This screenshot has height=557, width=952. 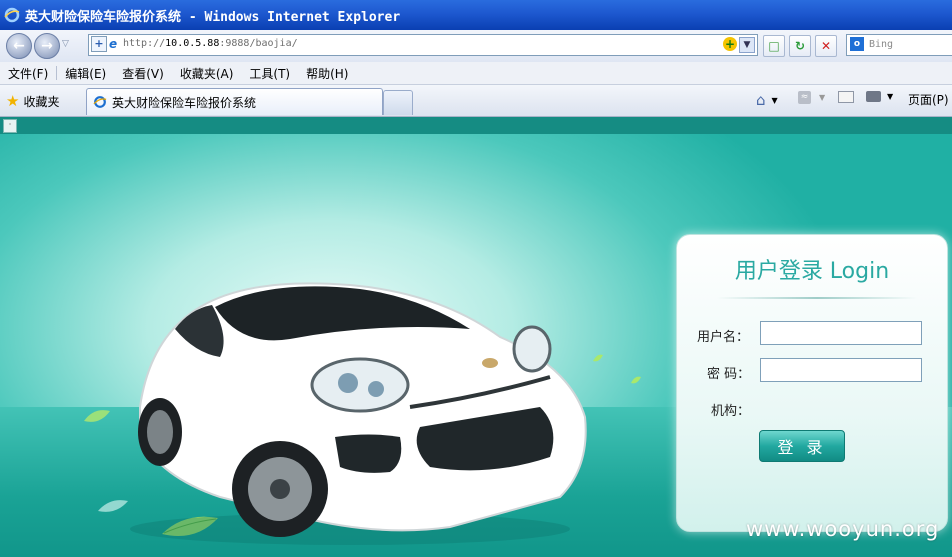 What do you see at coordinates (802, 446) in the screenshot?
I see `login-button: 登 录` at bounding box center [802, 446].